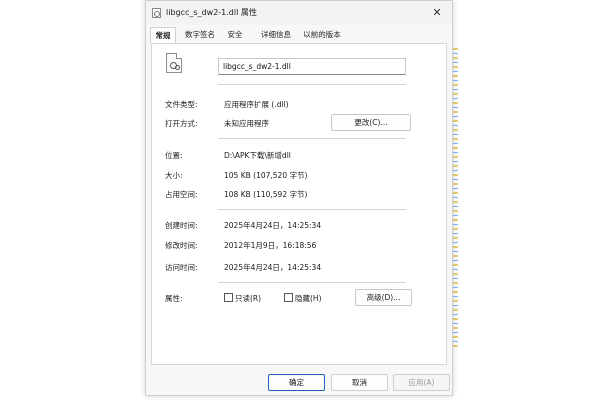 This screenshot has width=600, height=400. What do you see at coordinates (174, 298) in the screenshot?
I see `attributes-label: 属性:` at bounding box center [174, 298].